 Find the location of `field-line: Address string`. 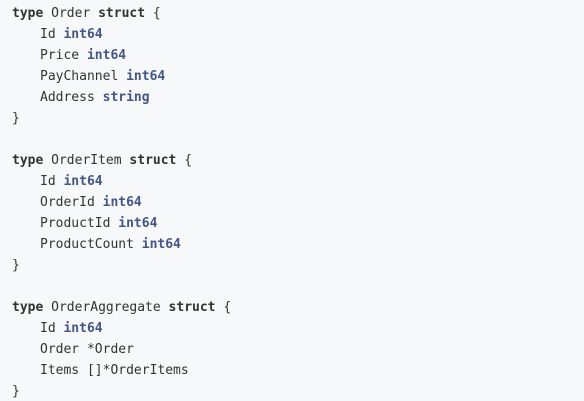

field-line: Address string is located at coordinates (298, 97).